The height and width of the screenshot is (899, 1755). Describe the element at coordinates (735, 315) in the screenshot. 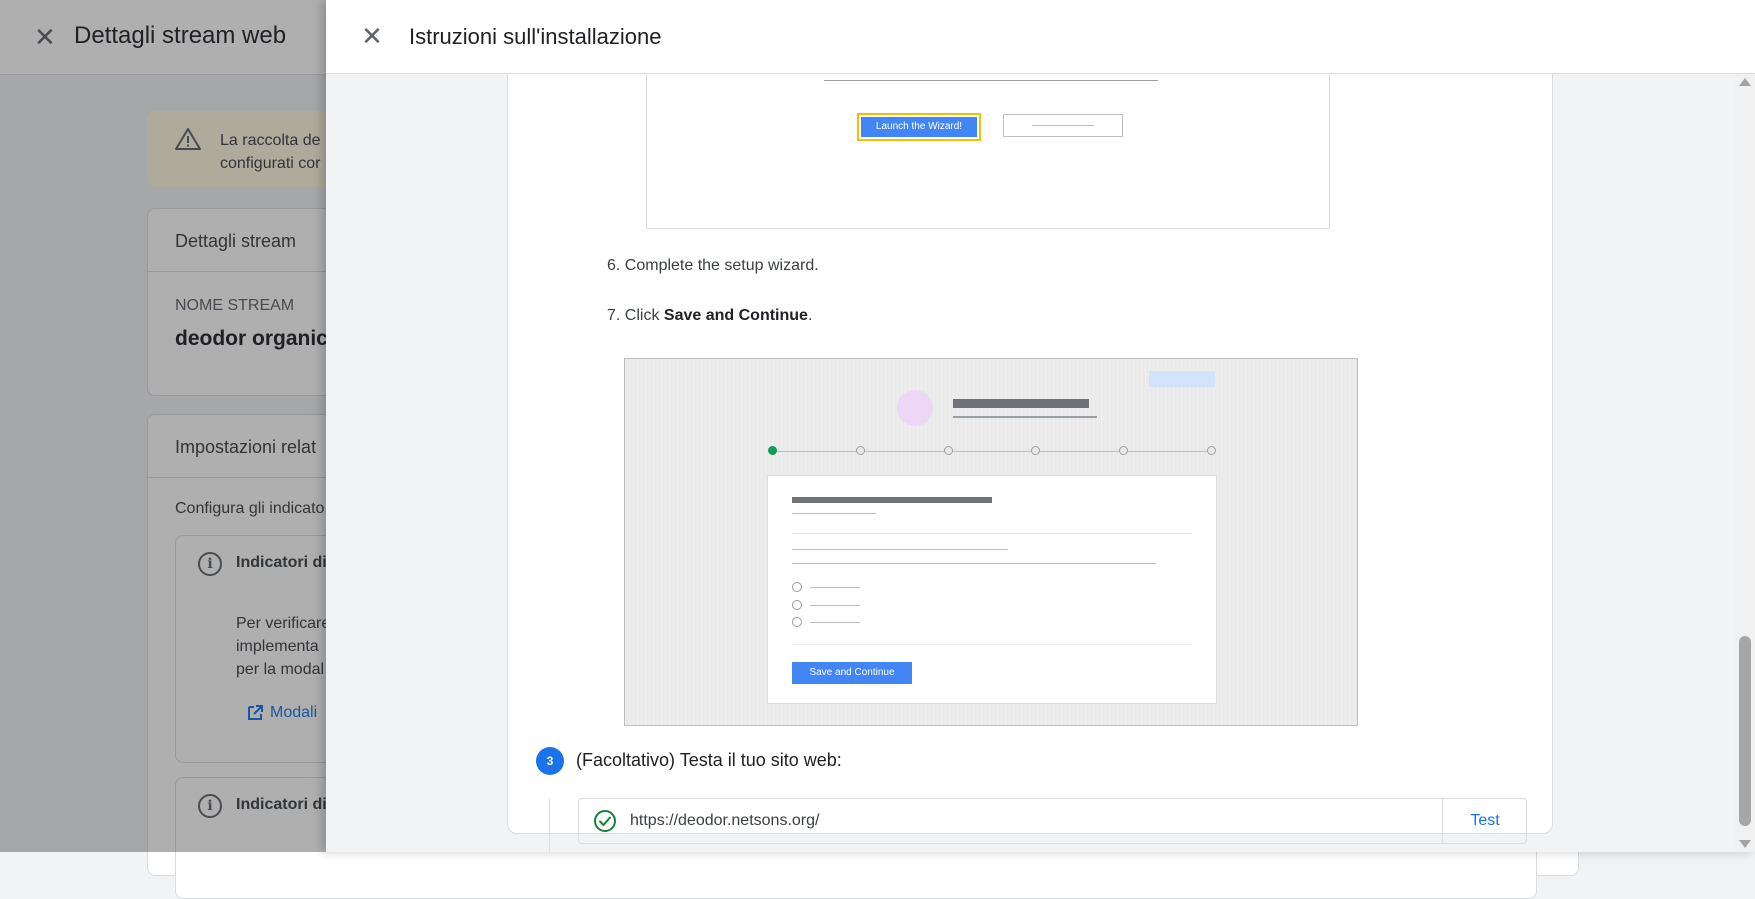

I see `step-7-bold: Save and Continue` at that location.